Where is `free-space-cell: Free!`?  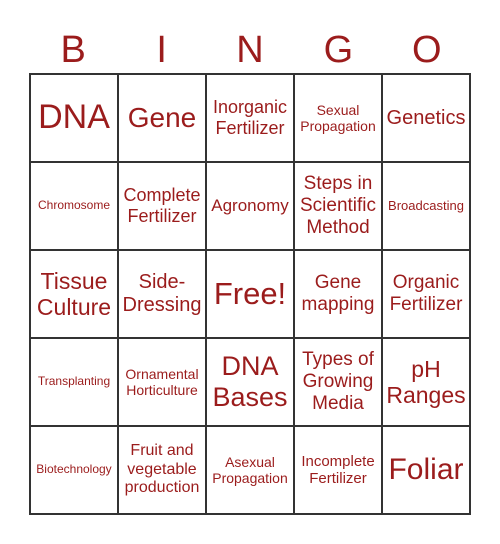 free-space-cell: Free! is located at coordinates (250, 294).